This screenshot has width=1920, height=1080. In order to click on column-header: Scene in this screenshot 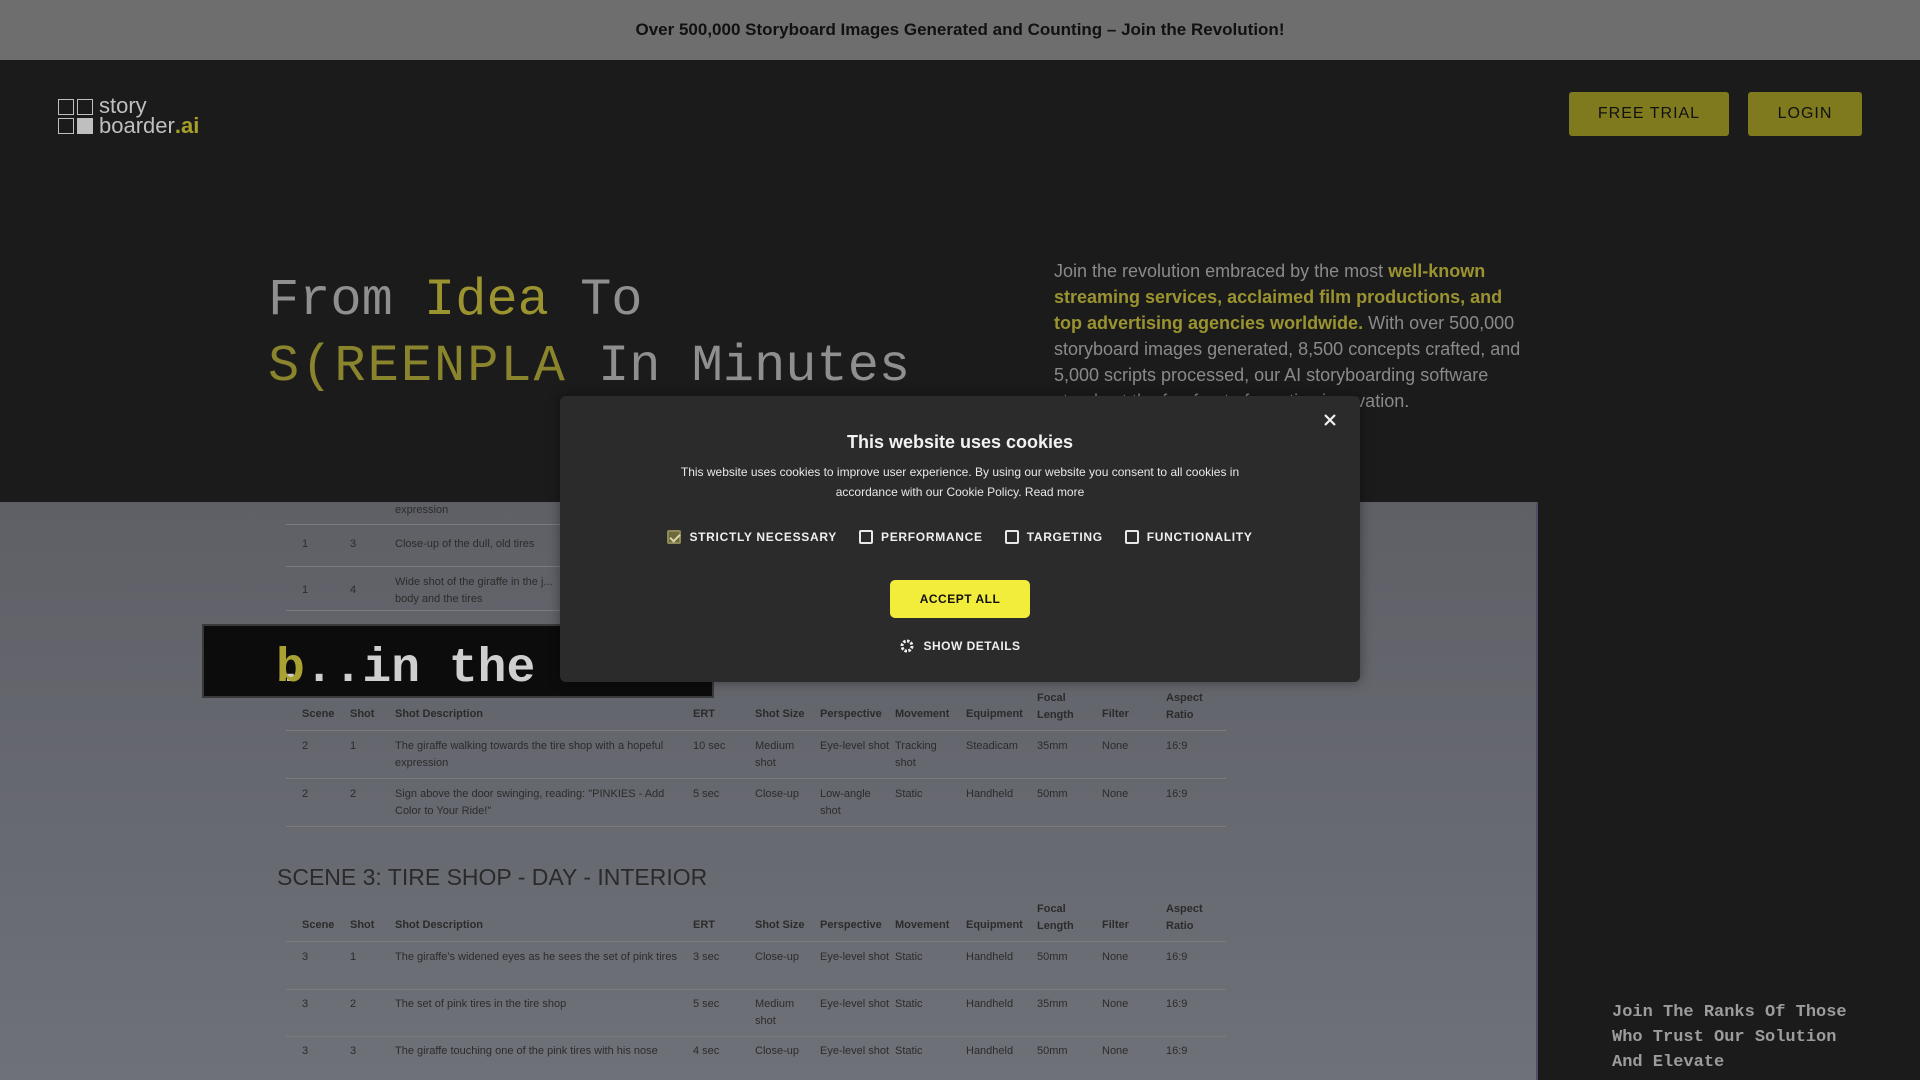, I will do `click(318, 714)`.